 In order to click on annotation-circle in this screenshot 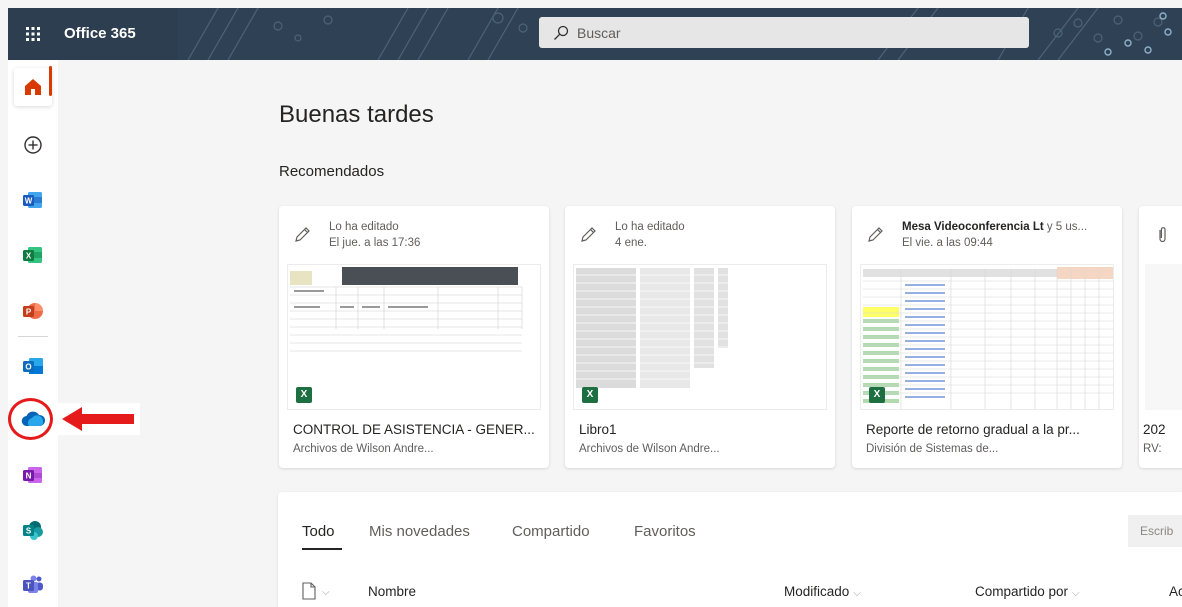, I will do `click(30, 419)`.